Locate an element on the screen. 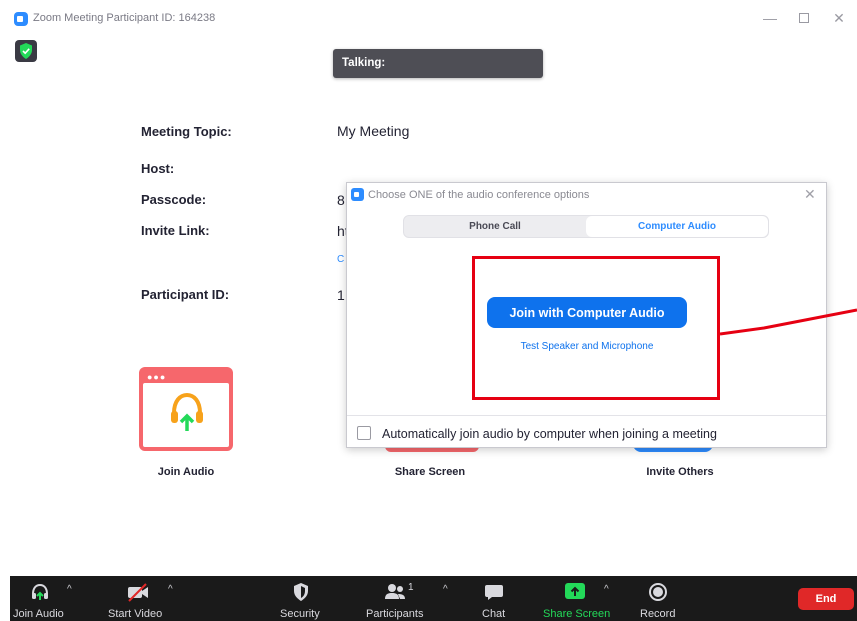 Image resolution: width=857 pixels, height=621 pixels. annotation-highlight-box is located at coordinates (596, 328).